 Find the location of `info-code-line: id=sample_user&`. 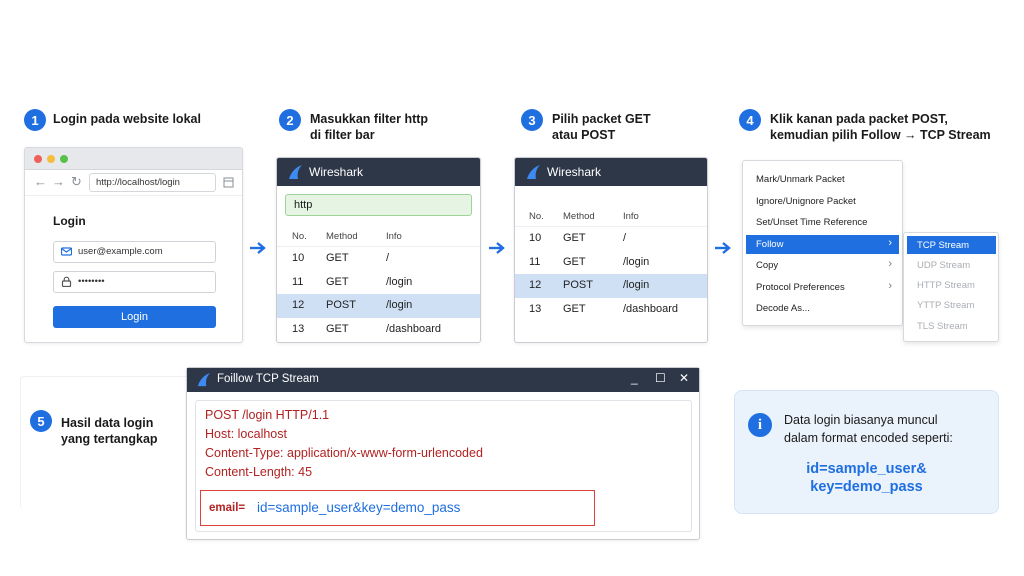

info-code-line: id=sample_user& is located at coordinates (866, 469).